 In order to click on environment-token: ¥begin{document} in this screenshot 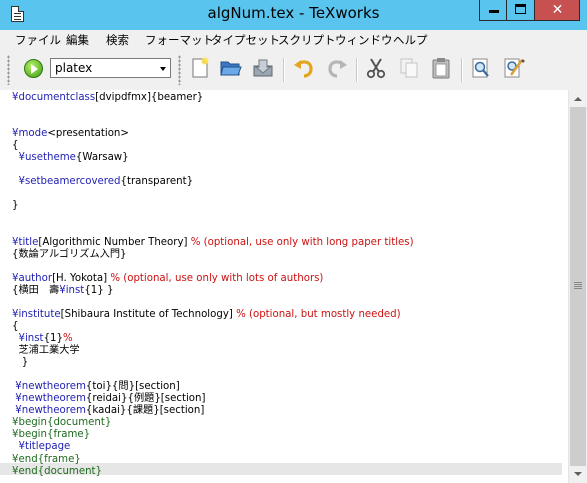, I will do `click(62, 423)`.